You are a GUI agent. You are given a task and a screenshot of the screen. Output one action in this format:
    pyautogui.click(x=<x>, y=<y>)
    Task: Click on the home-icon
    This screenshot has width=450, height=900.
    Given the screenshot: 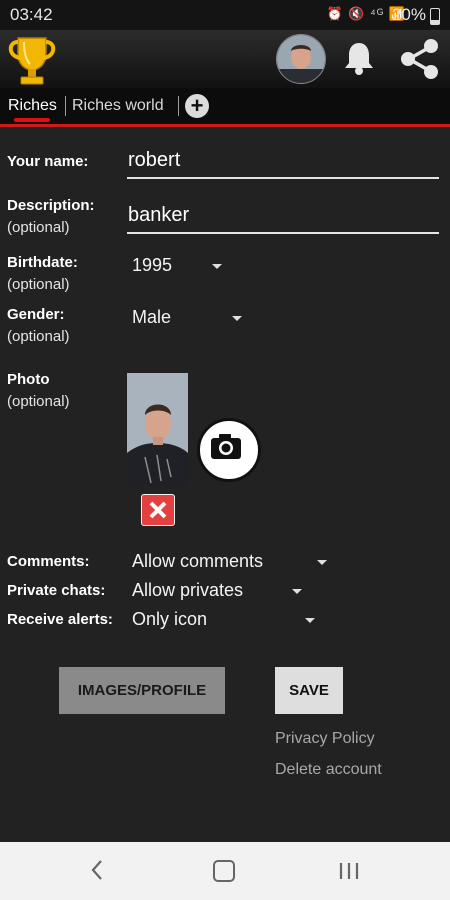 What is the action you would take?
    pyautogui.click(x=224, y=871)
    